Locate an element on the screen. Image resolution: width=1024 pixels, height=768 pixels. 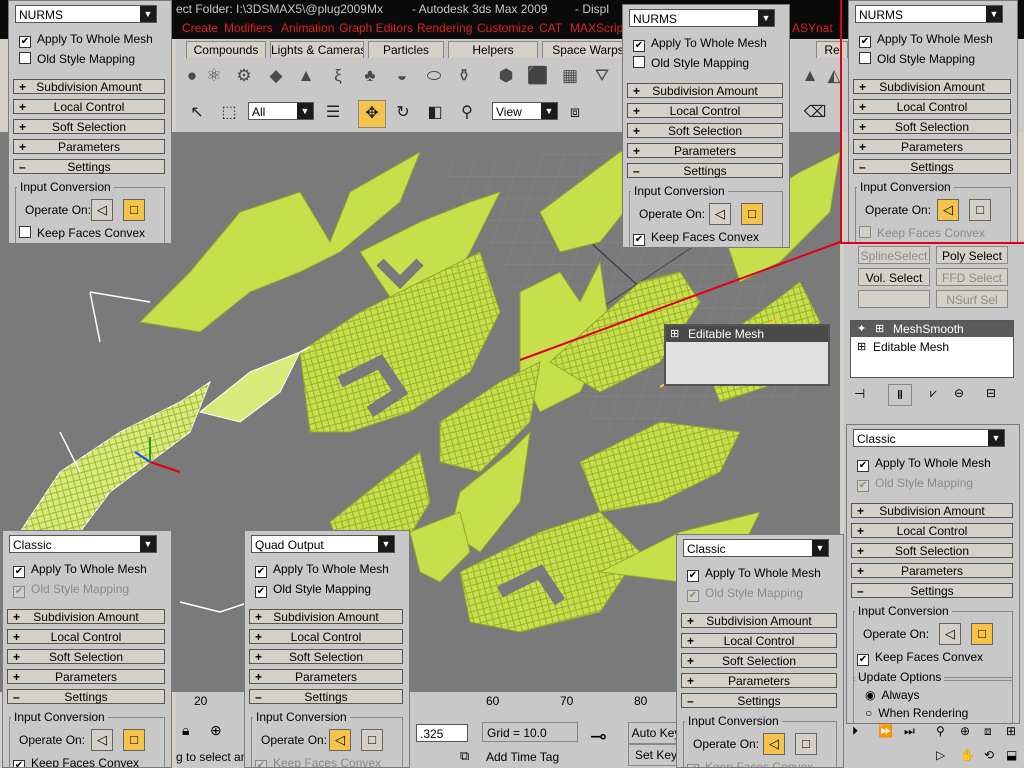
tab-space-warps: Space Warps is located at coordinates (588, 49).